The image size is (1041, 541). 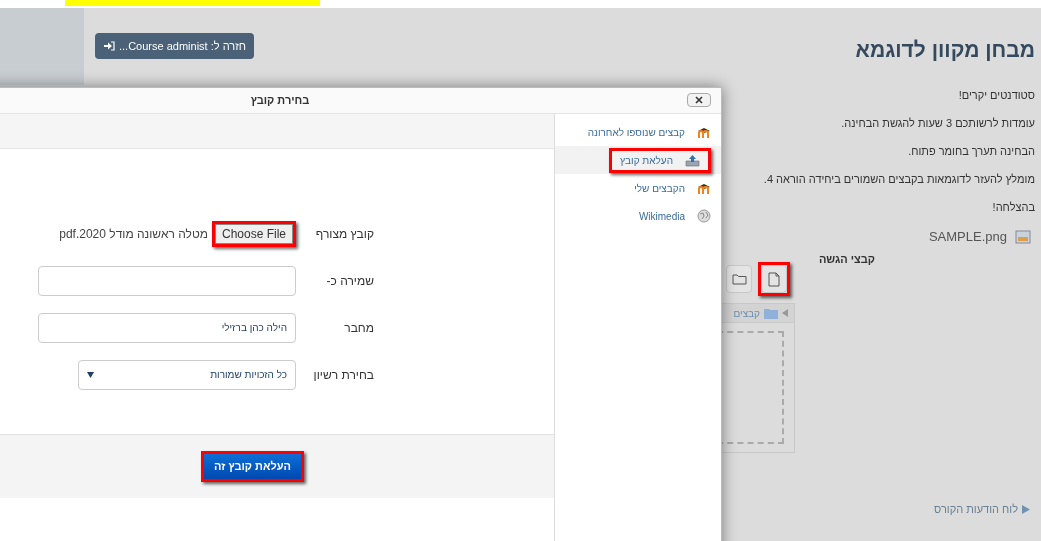 I want to click on paragraph-text: מומלץ להעזר לדוגמאות בקבצים השמורים ביחידה הוראה 4., so click(x=899, y=179).